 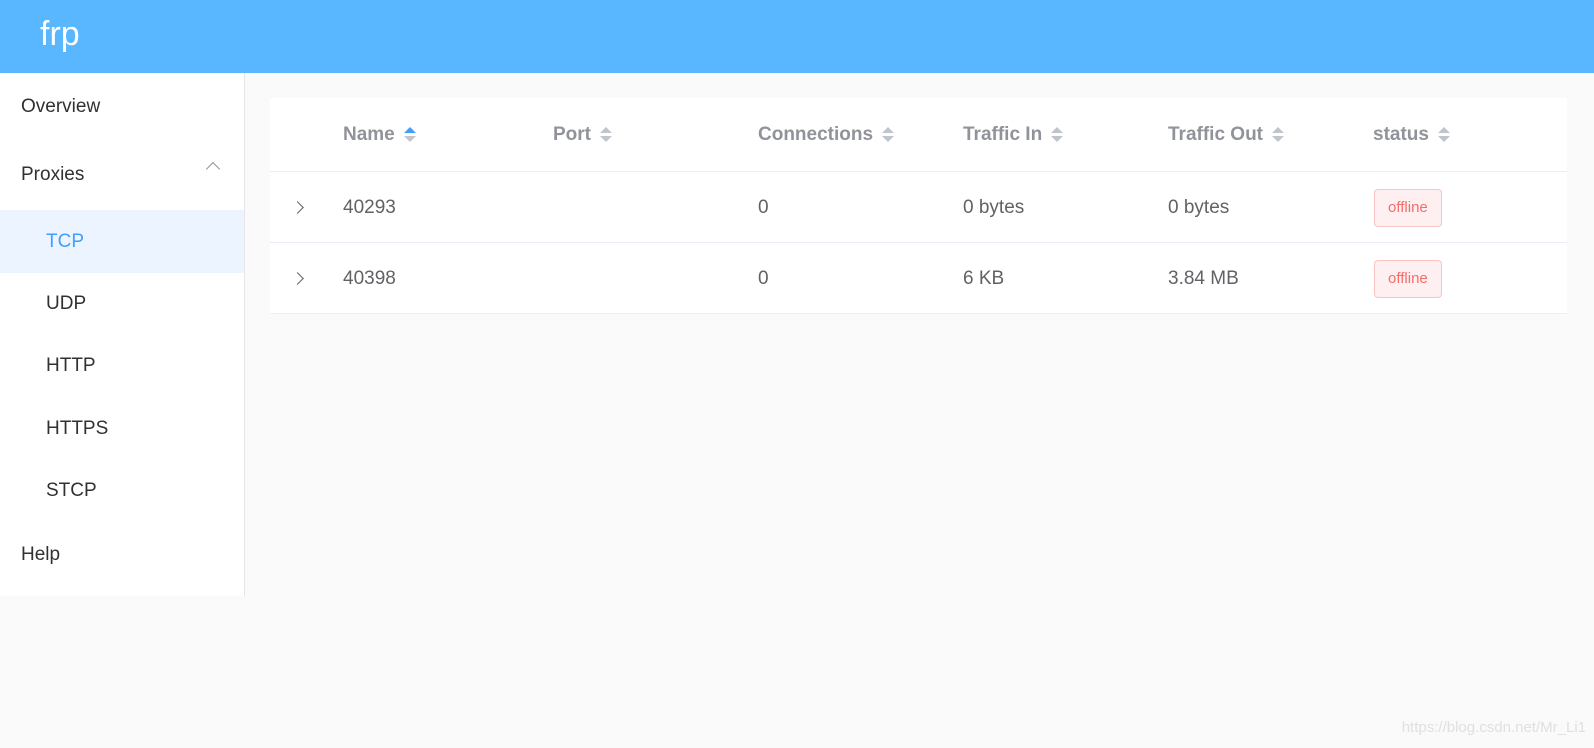 I want to click on sidebar-item-help: Help, so click(x=122, y=555).